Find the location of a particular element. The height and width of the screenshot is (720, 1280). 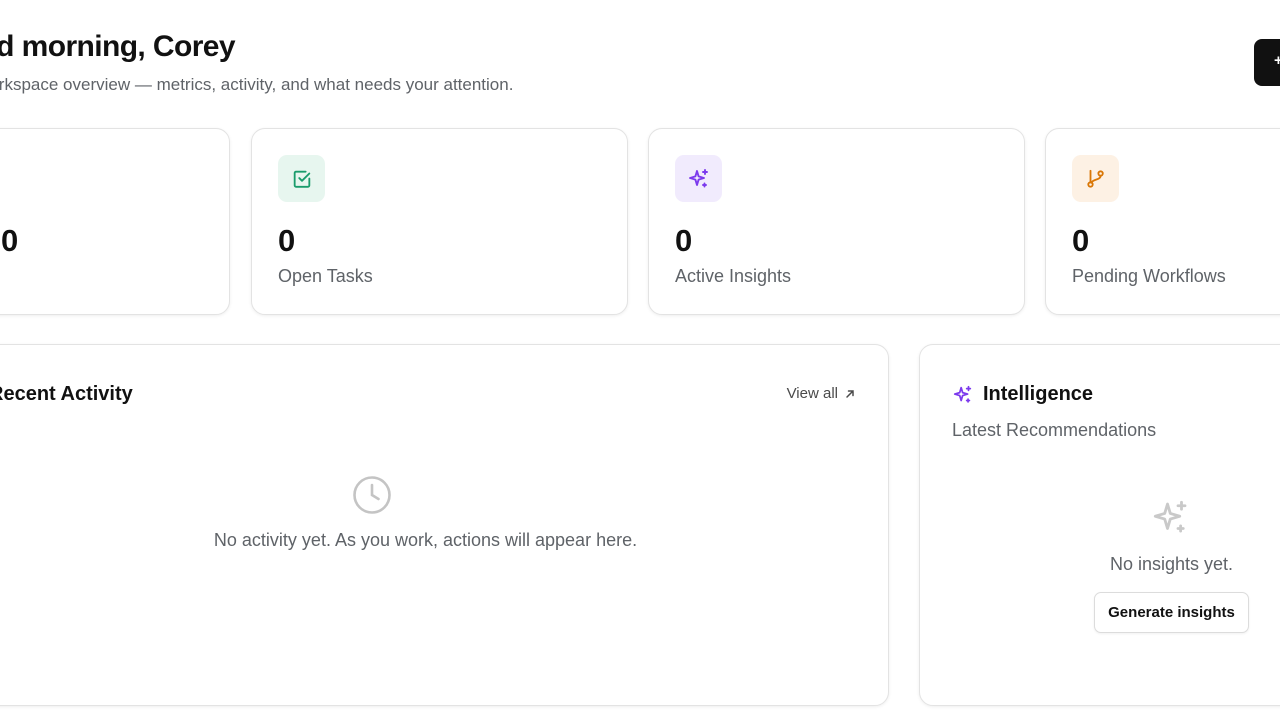

view-all-link: View all is located at coordinates (821, 393).